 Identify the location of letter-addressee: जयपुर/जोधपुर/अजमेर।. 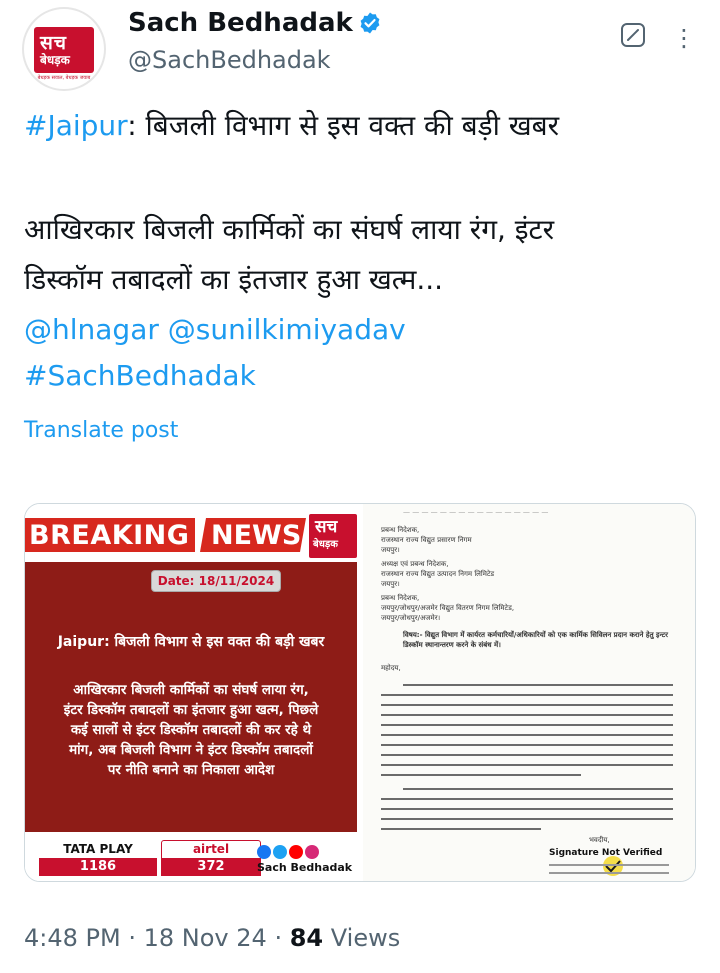
(411, 618).